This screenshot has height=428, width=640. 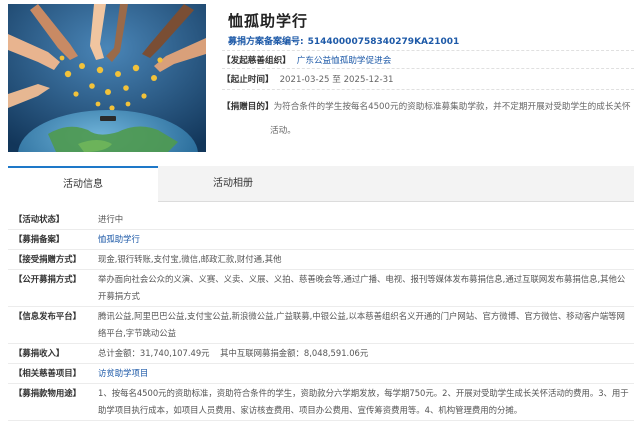 What do you see at coordinates (39, 219) in the screenshot?
I see `detail-label: 【活动状态】` at bounding box center [39, 219].